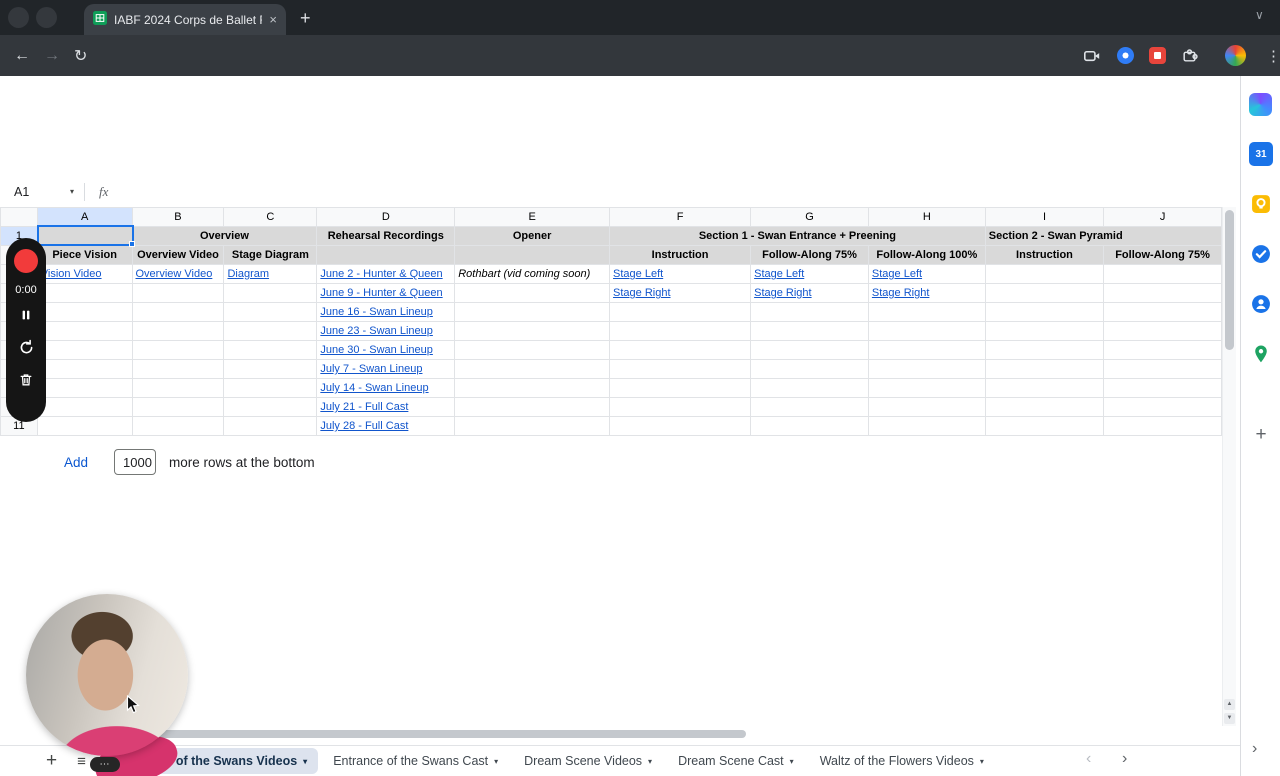 This screenshot has width=1280, height=776. I want to click on cell-J10, so click(1162, 407).